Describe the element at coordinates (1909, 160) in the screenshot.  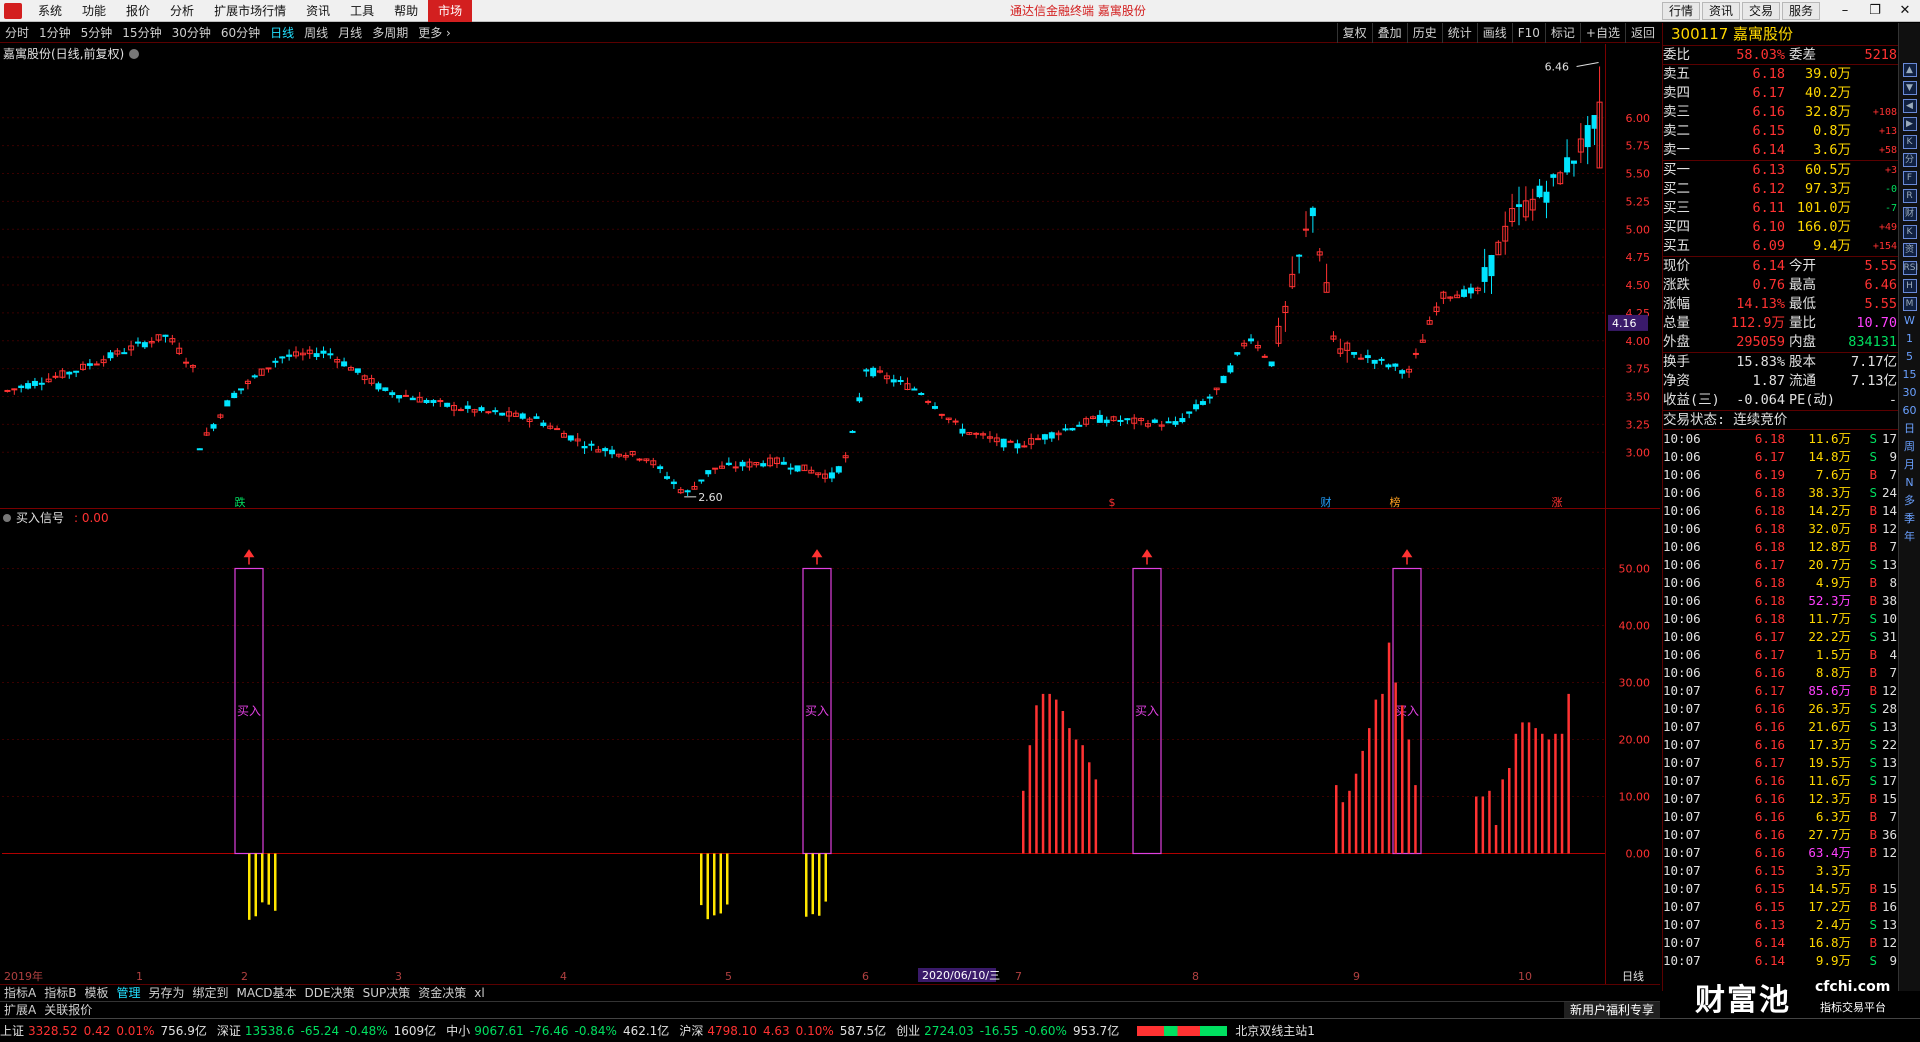
I see `side-tool-icon: 分` at that location.